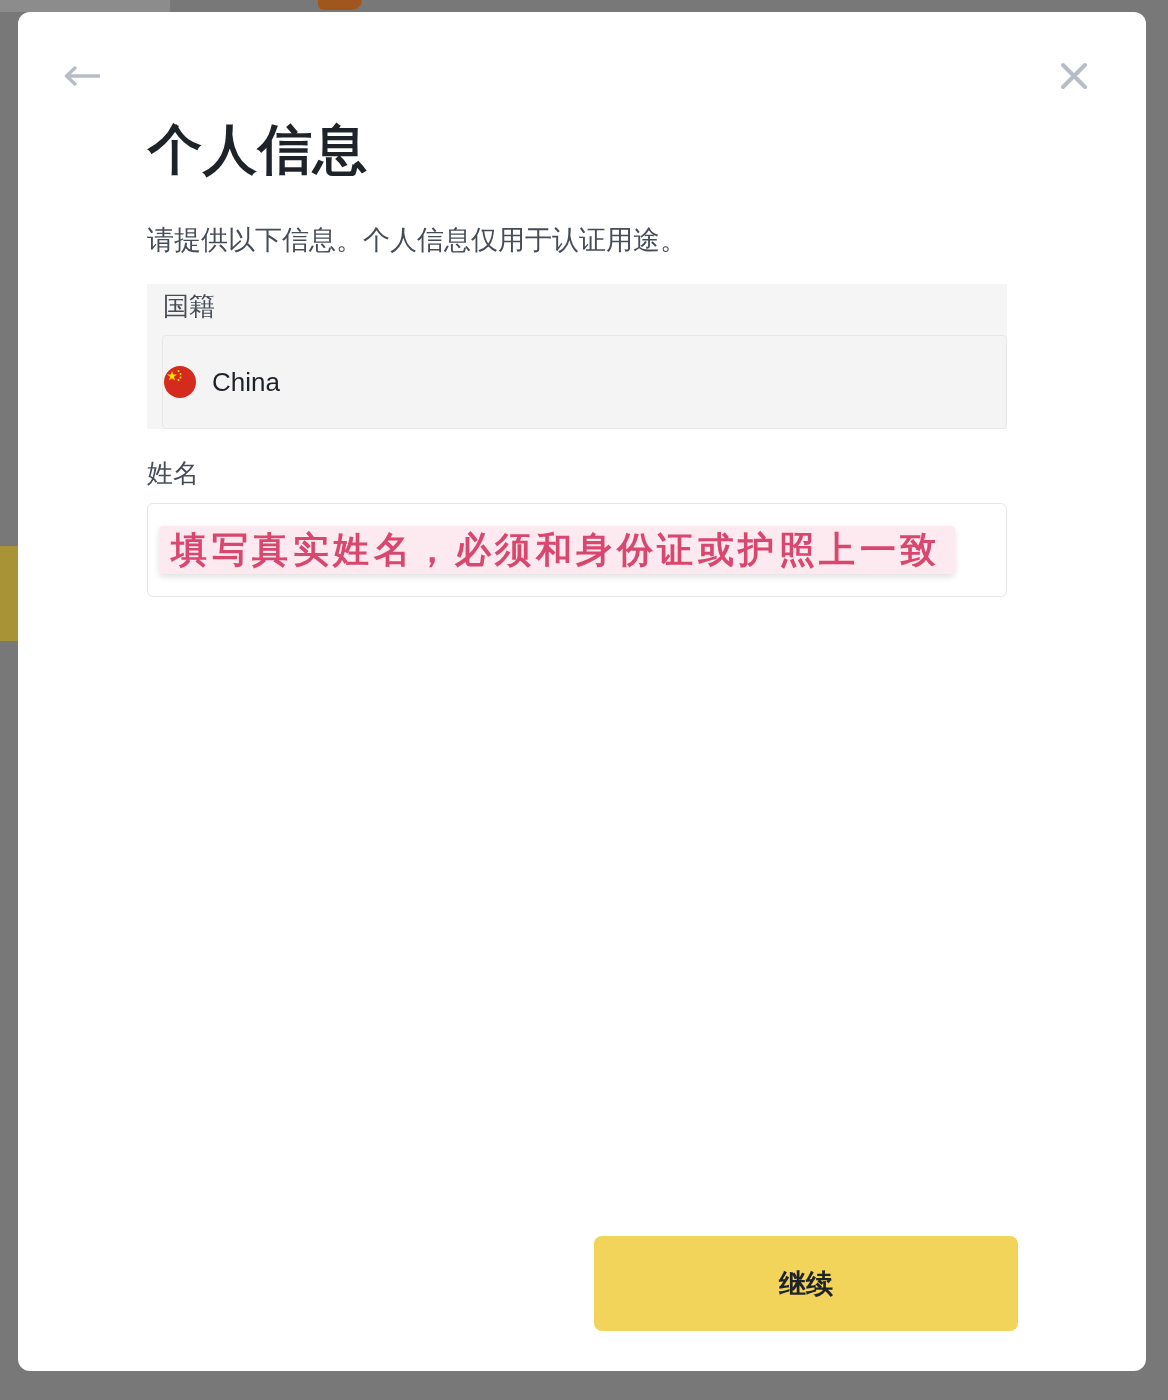  Describe the element at coordinates (340, 5) in the screenshot. I see `backdrop-illustration-edge` at that location.